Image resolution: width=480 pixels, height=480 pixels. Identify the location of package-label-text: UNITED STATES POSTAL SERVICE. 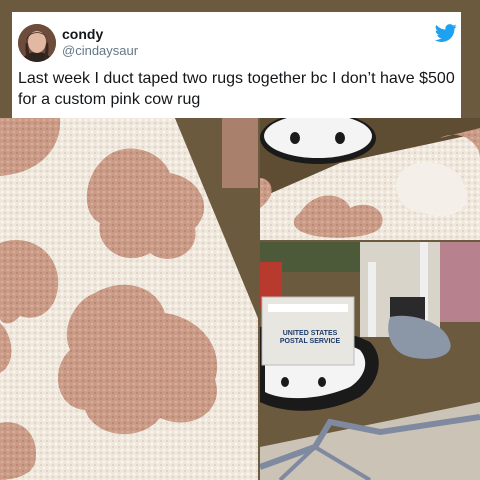
(310, 337).